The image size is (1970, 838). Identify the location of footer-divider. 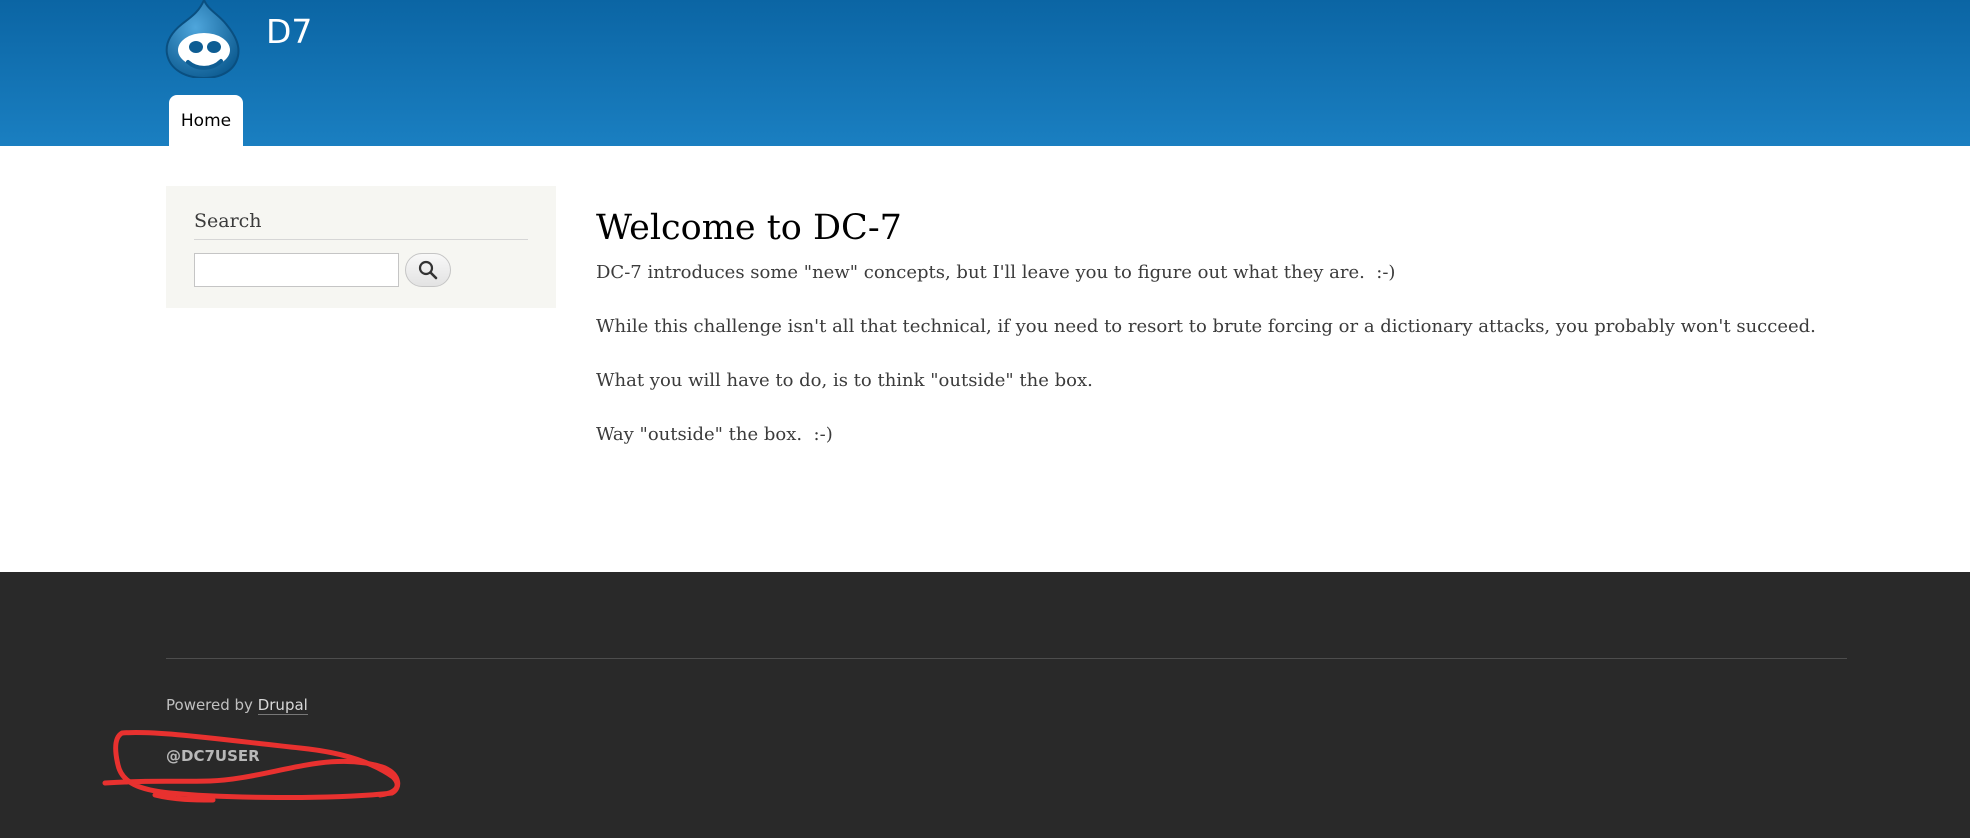
(1006, 658).